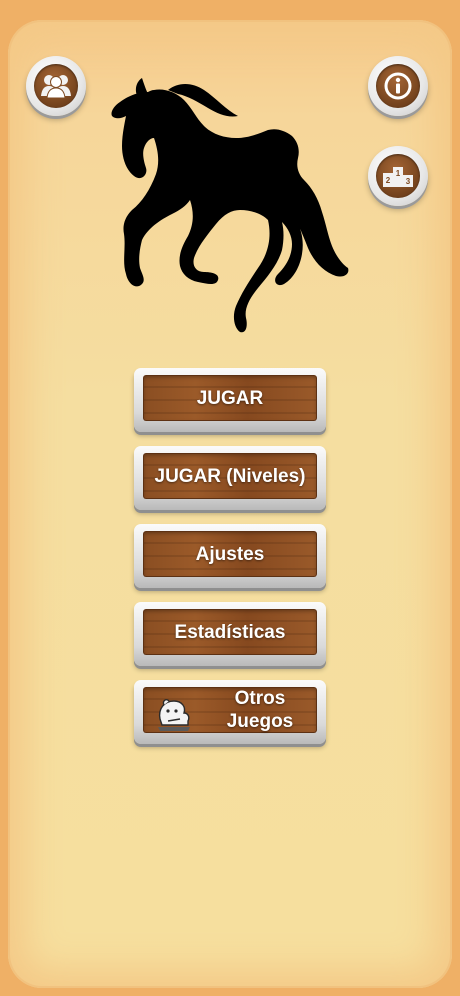  I want to click on info-icon, so click(398, 86).